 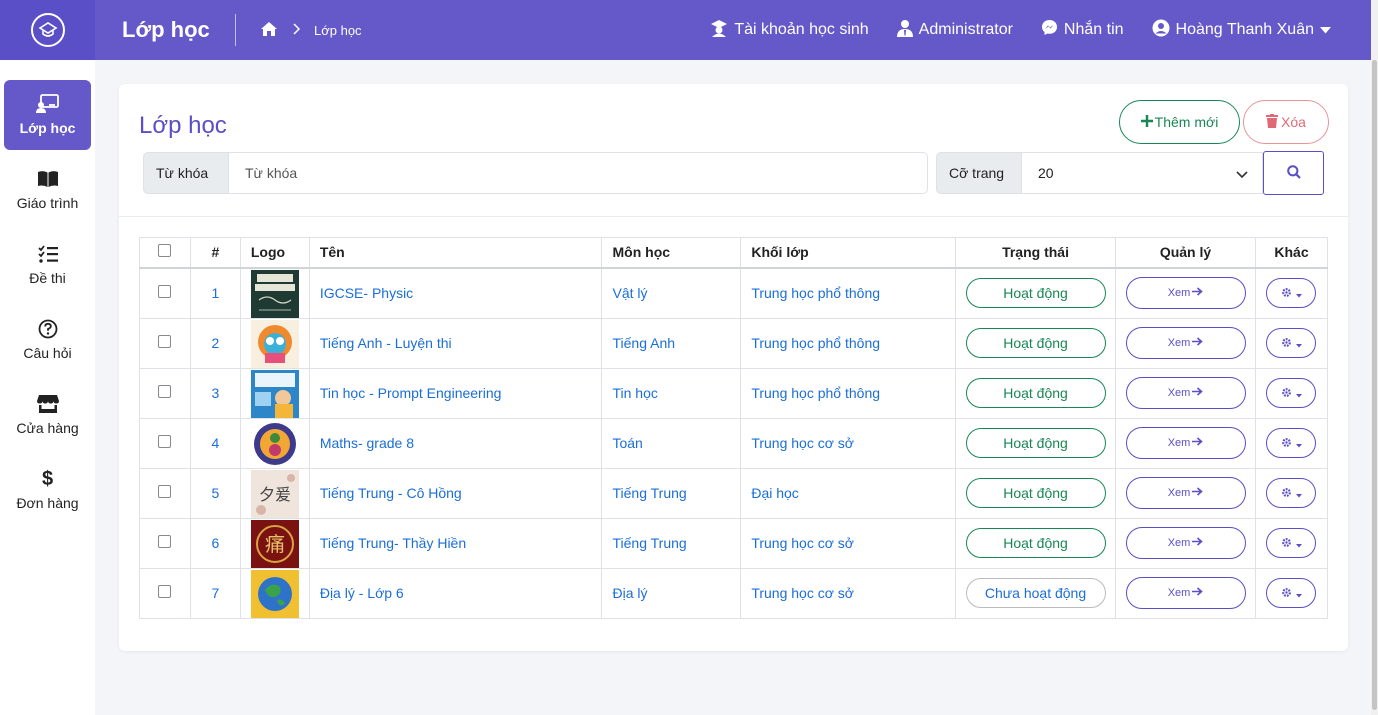 What do you see at coordinates (848, 252) in the screenshot?
I see `header-grade: Khối lớp` at bounding box center [848, 252].